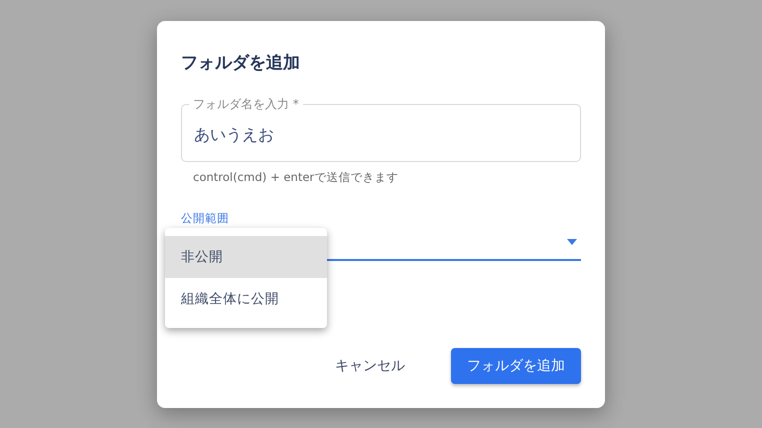  I want to click on visibility-label: 公開範囲, so click(205, 218).